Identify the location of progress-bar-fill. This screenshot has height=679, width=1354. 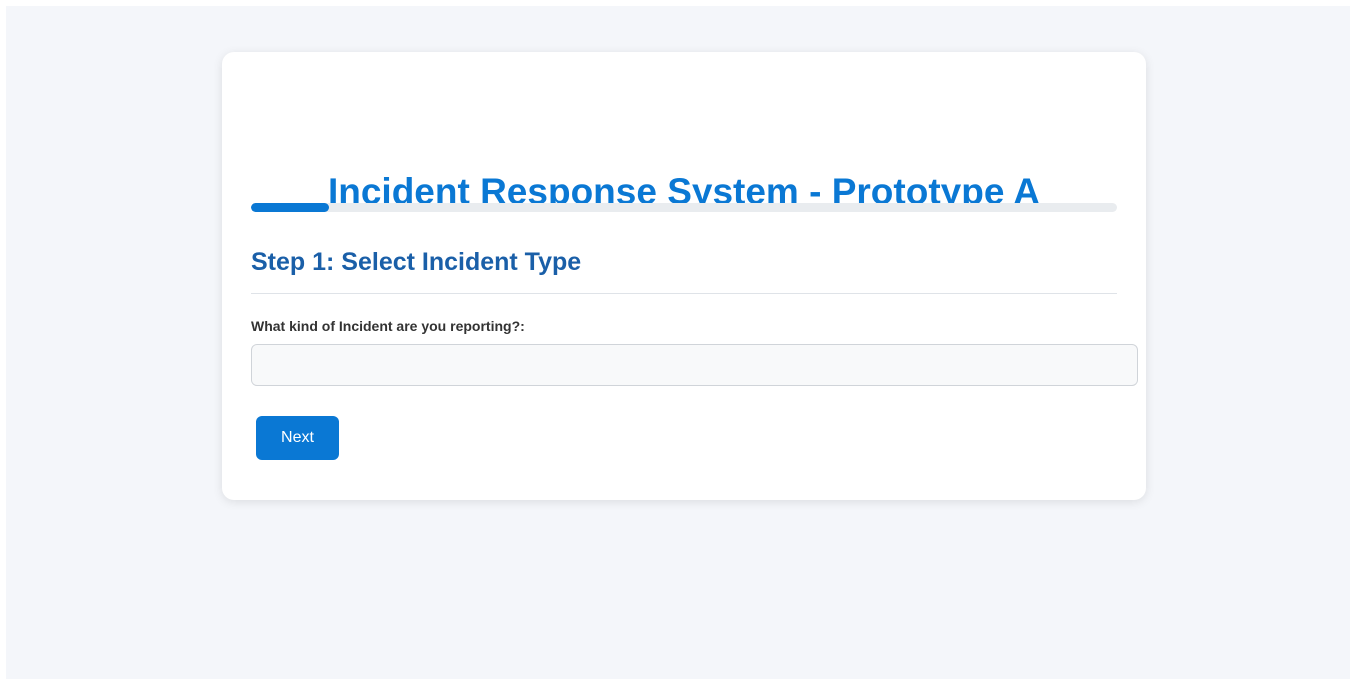
(290, 207).